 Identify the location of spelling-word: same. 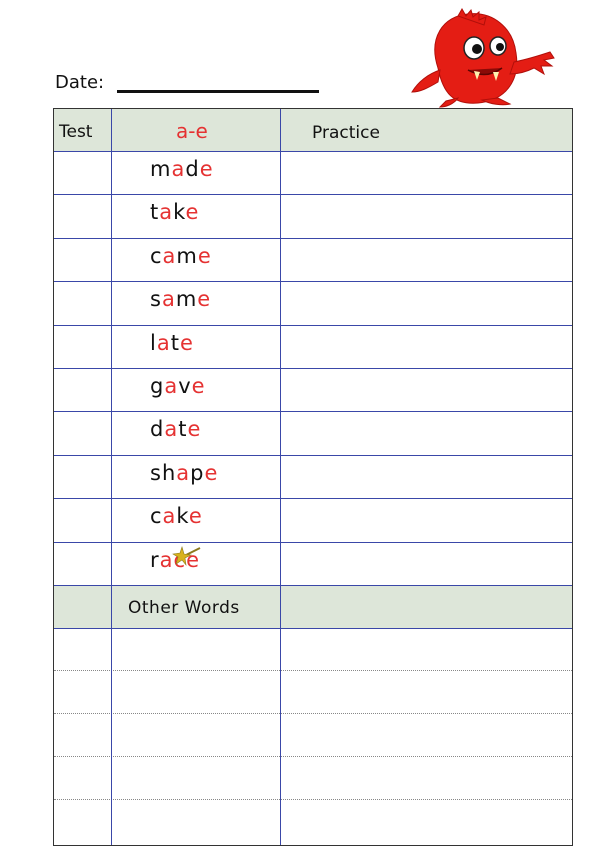
(180, 299).